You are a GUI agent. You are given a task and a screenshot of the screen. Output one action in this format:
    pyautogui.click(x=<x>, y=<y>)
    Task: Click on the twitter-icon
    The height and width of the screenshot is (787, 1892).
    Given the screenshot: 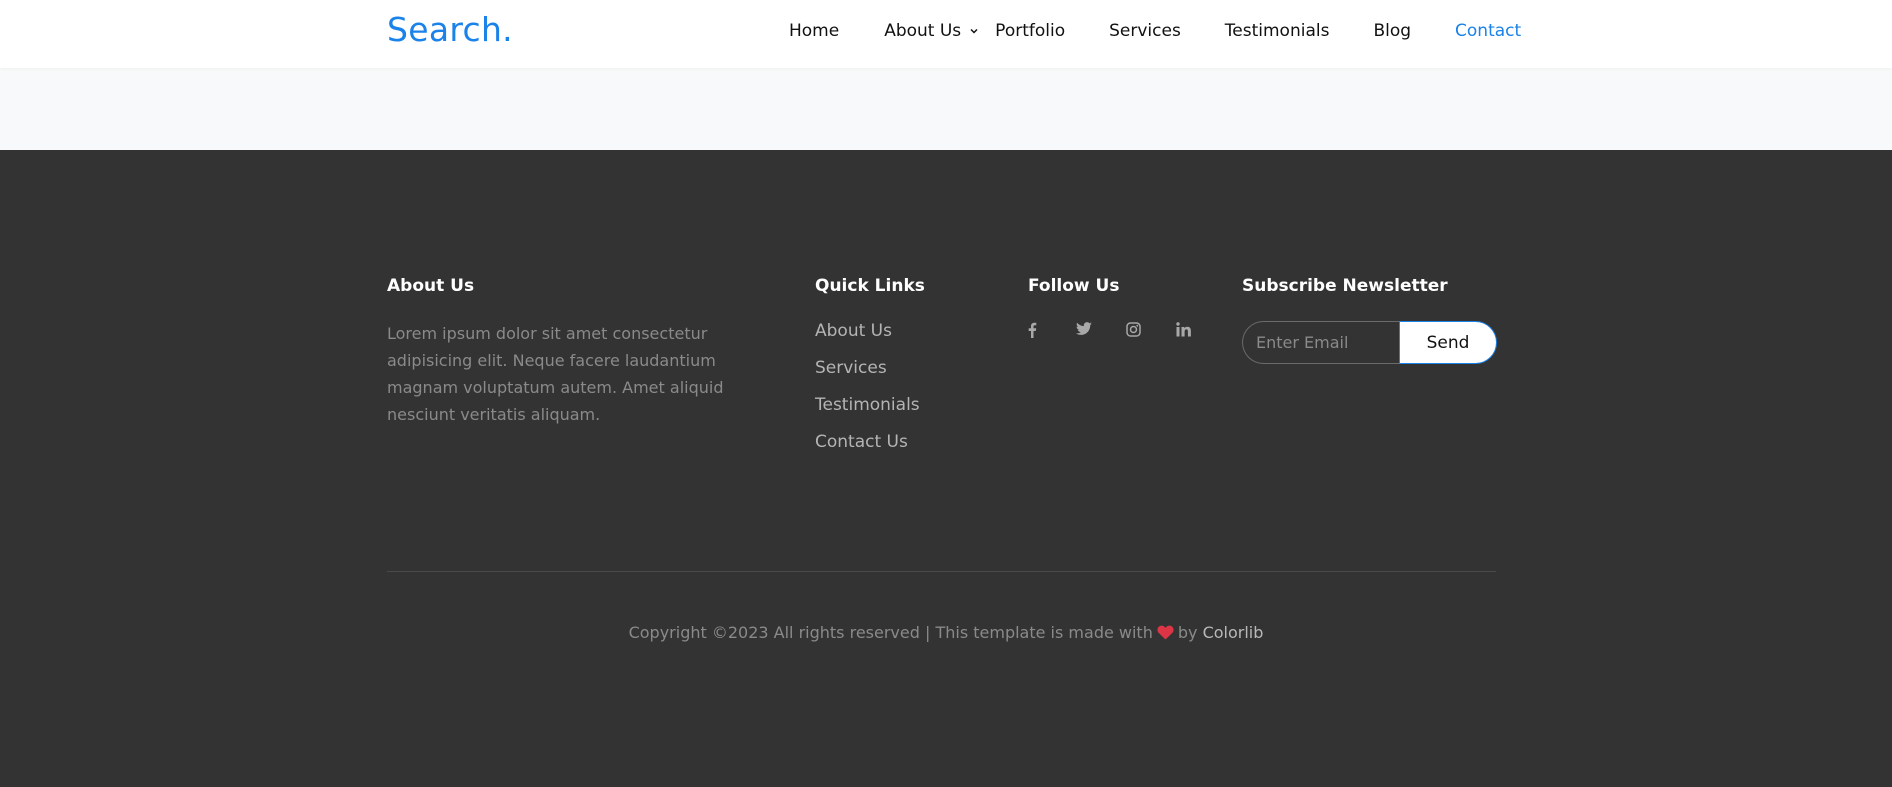 What is the action you would take?
    pyautogui.click(x=1101, y=332)
    